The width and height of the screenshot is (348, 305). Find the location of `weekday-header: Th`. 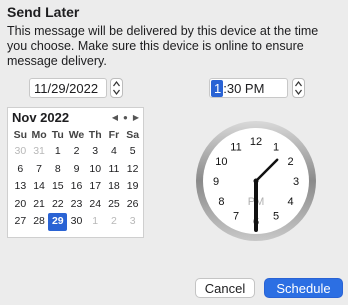

weekday-header: Th is located at coordinates (95, 135).